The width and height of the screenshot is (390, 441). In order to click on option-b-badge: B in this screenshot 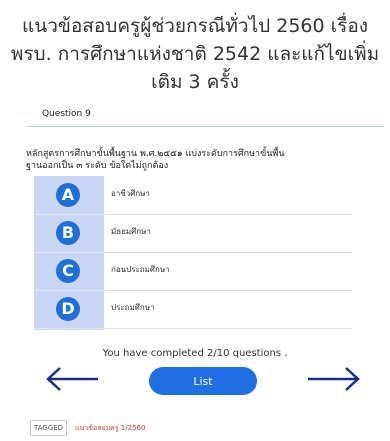, I will do `click(68, 233)`.